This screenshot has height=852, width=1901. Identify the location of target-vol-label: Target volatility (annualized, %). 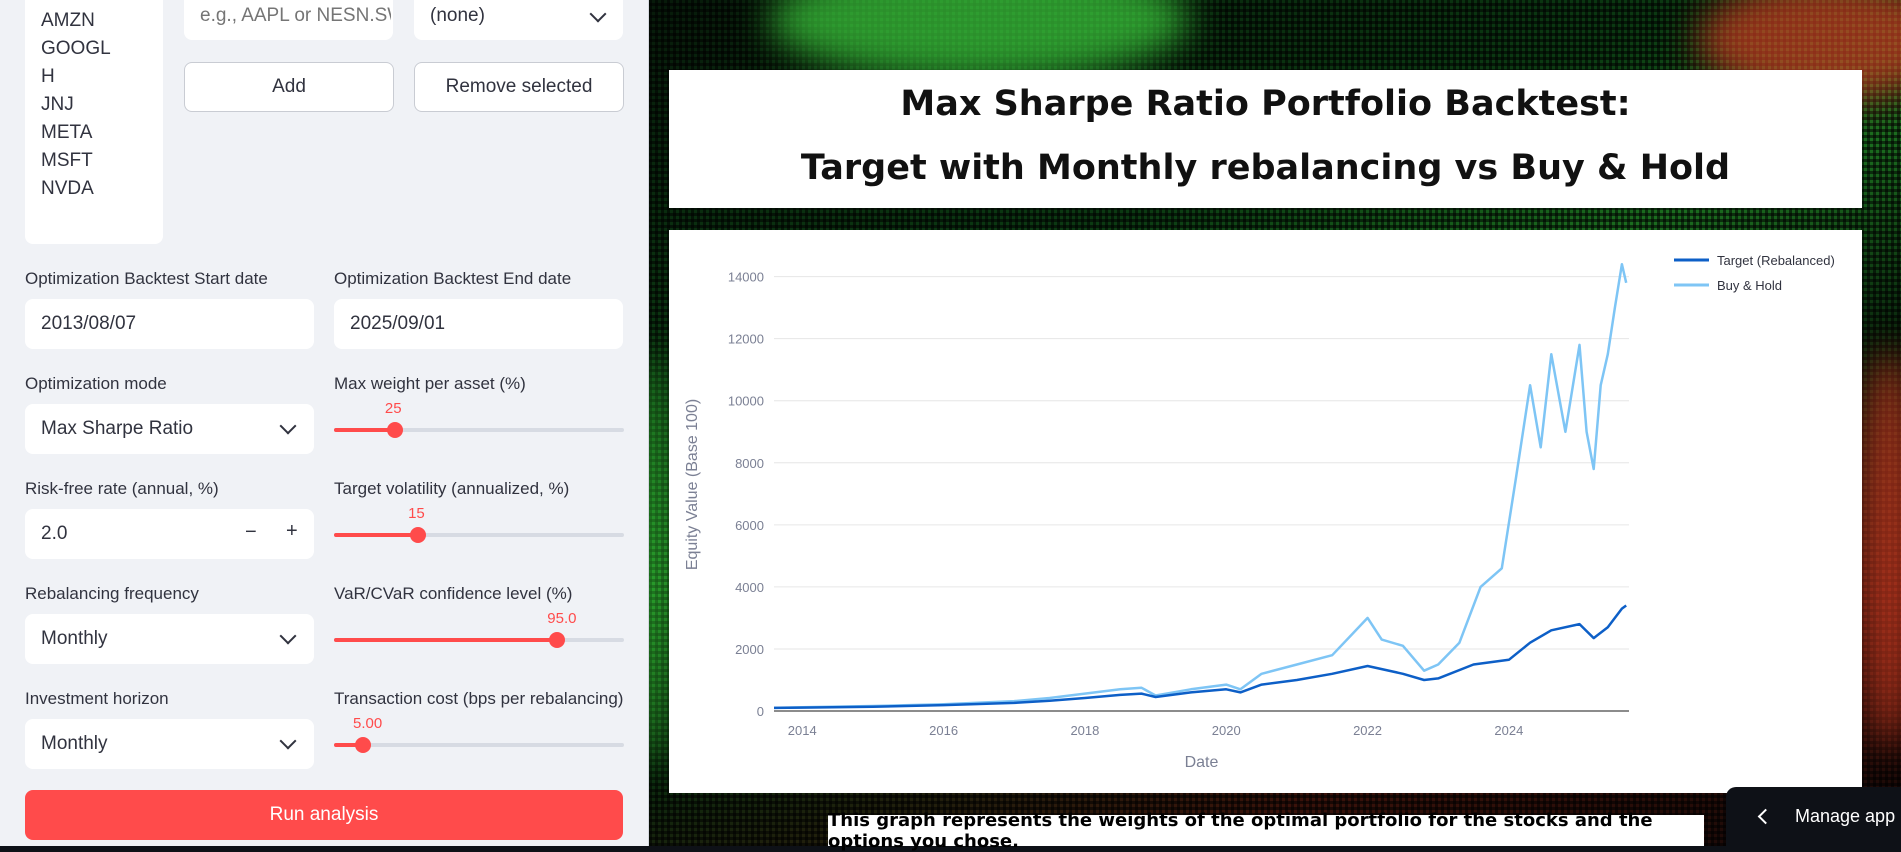
(452, 488).